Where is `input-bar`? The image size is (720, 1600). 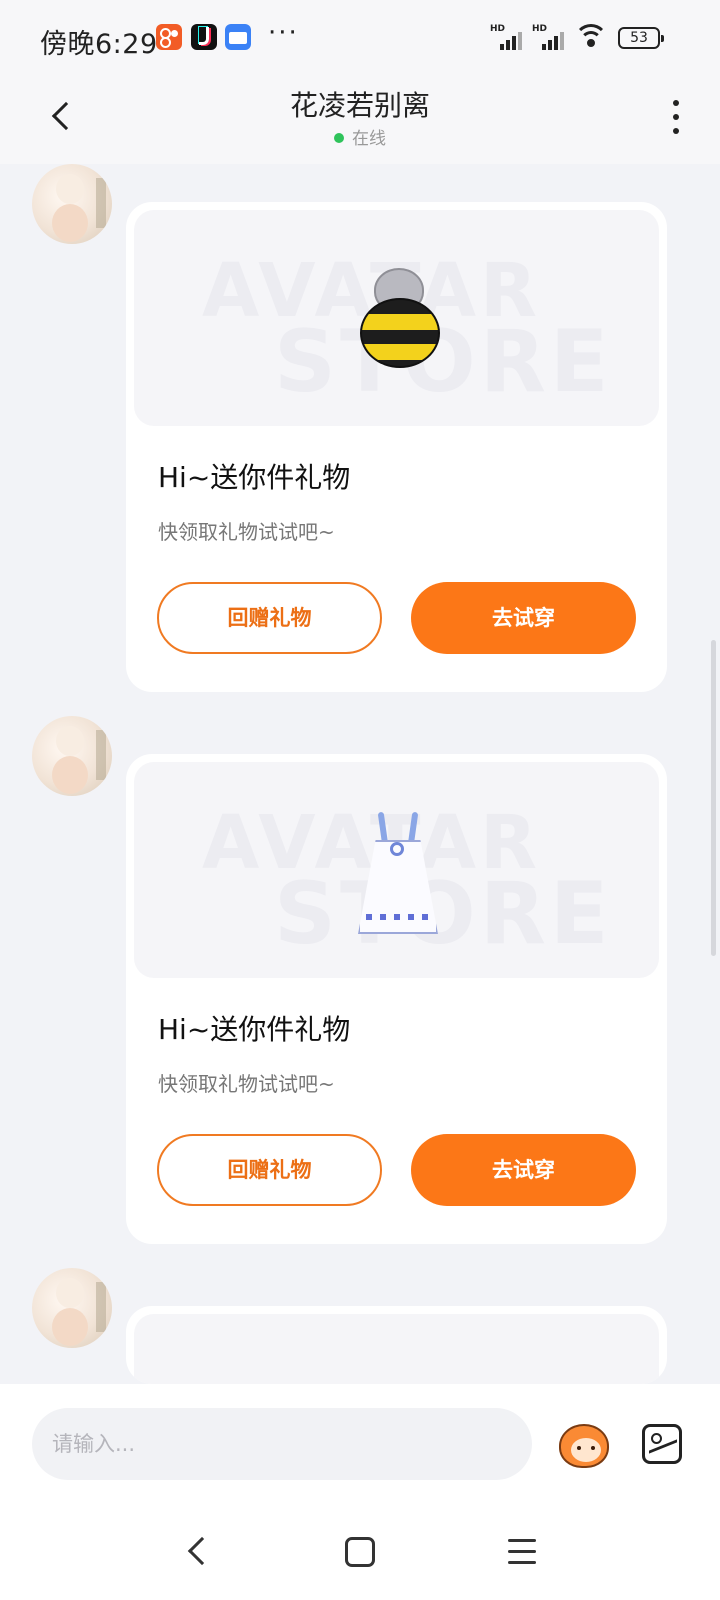
input-bar is located at coordinates (360, 1448).